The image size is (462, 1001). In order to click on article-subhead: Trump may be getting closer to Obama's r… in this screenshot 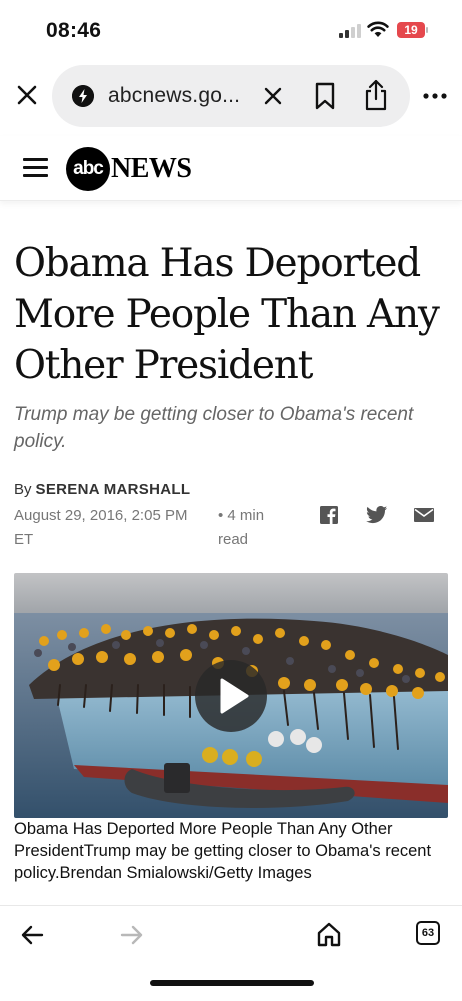, I will do `click(214, 428)`.